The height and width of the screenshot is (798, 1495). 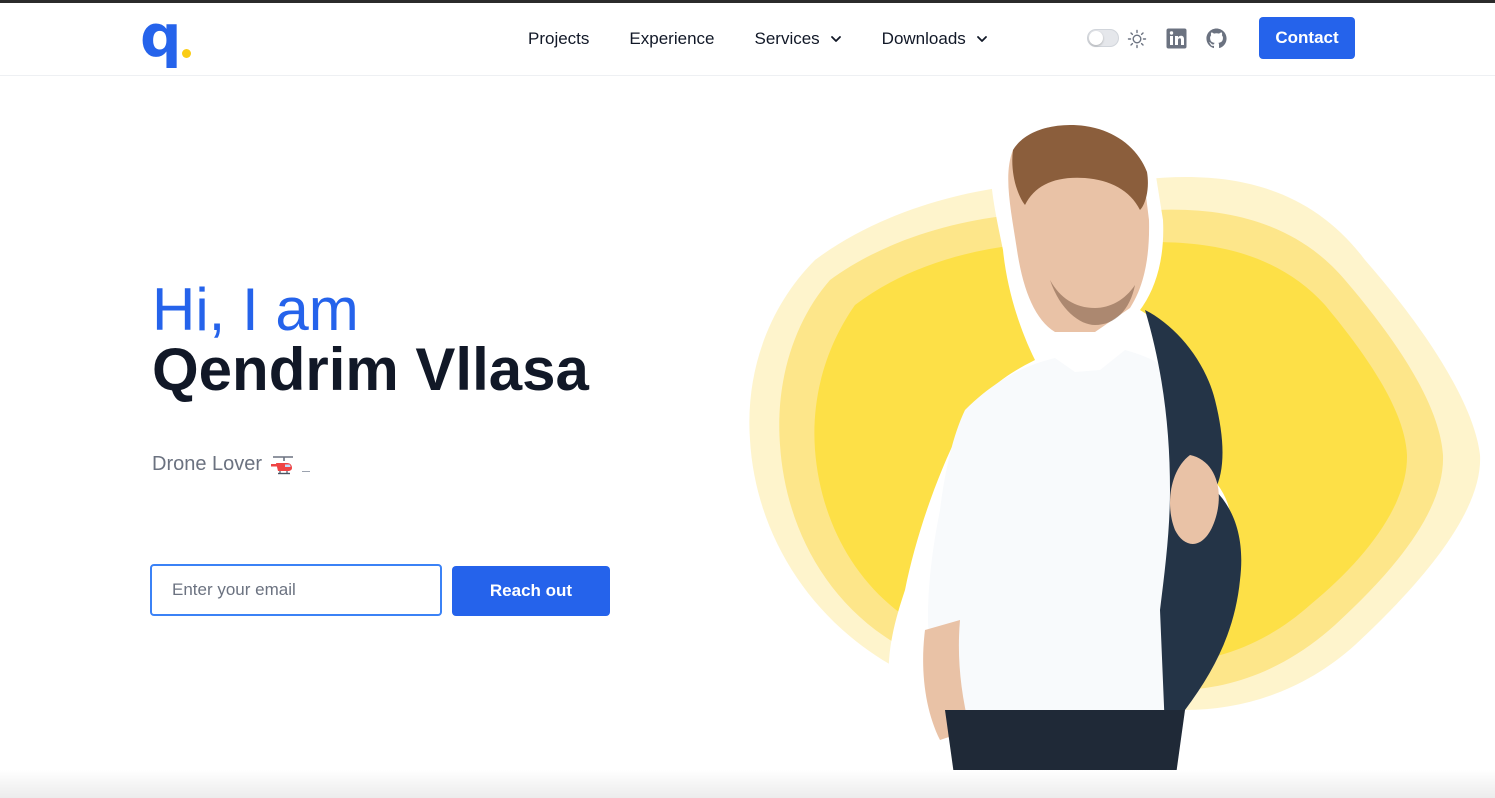 I want to click on logo-dot, so click(x=186, y=53).